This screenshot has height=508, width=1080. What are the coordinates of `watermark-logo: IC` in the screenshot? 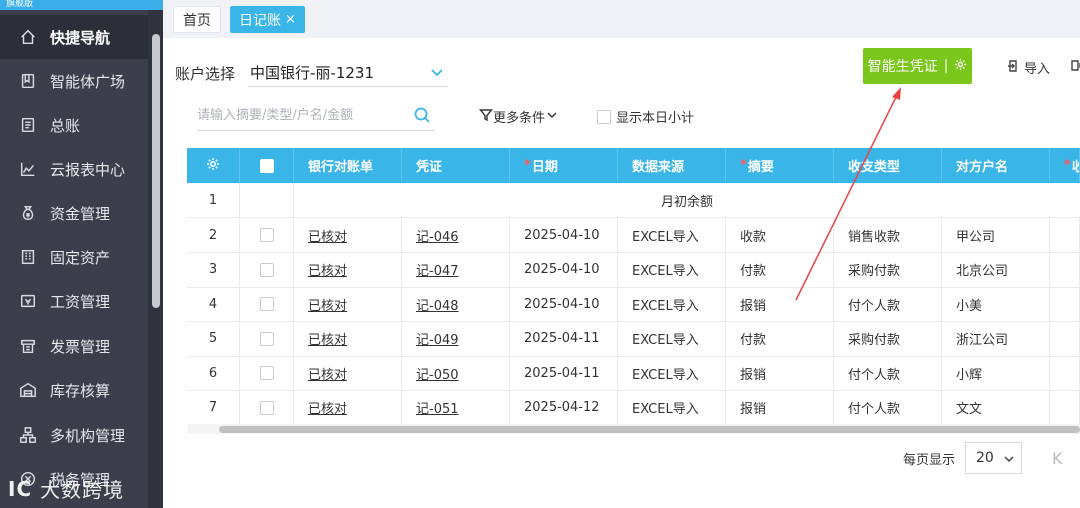 It's located at (20, 488).